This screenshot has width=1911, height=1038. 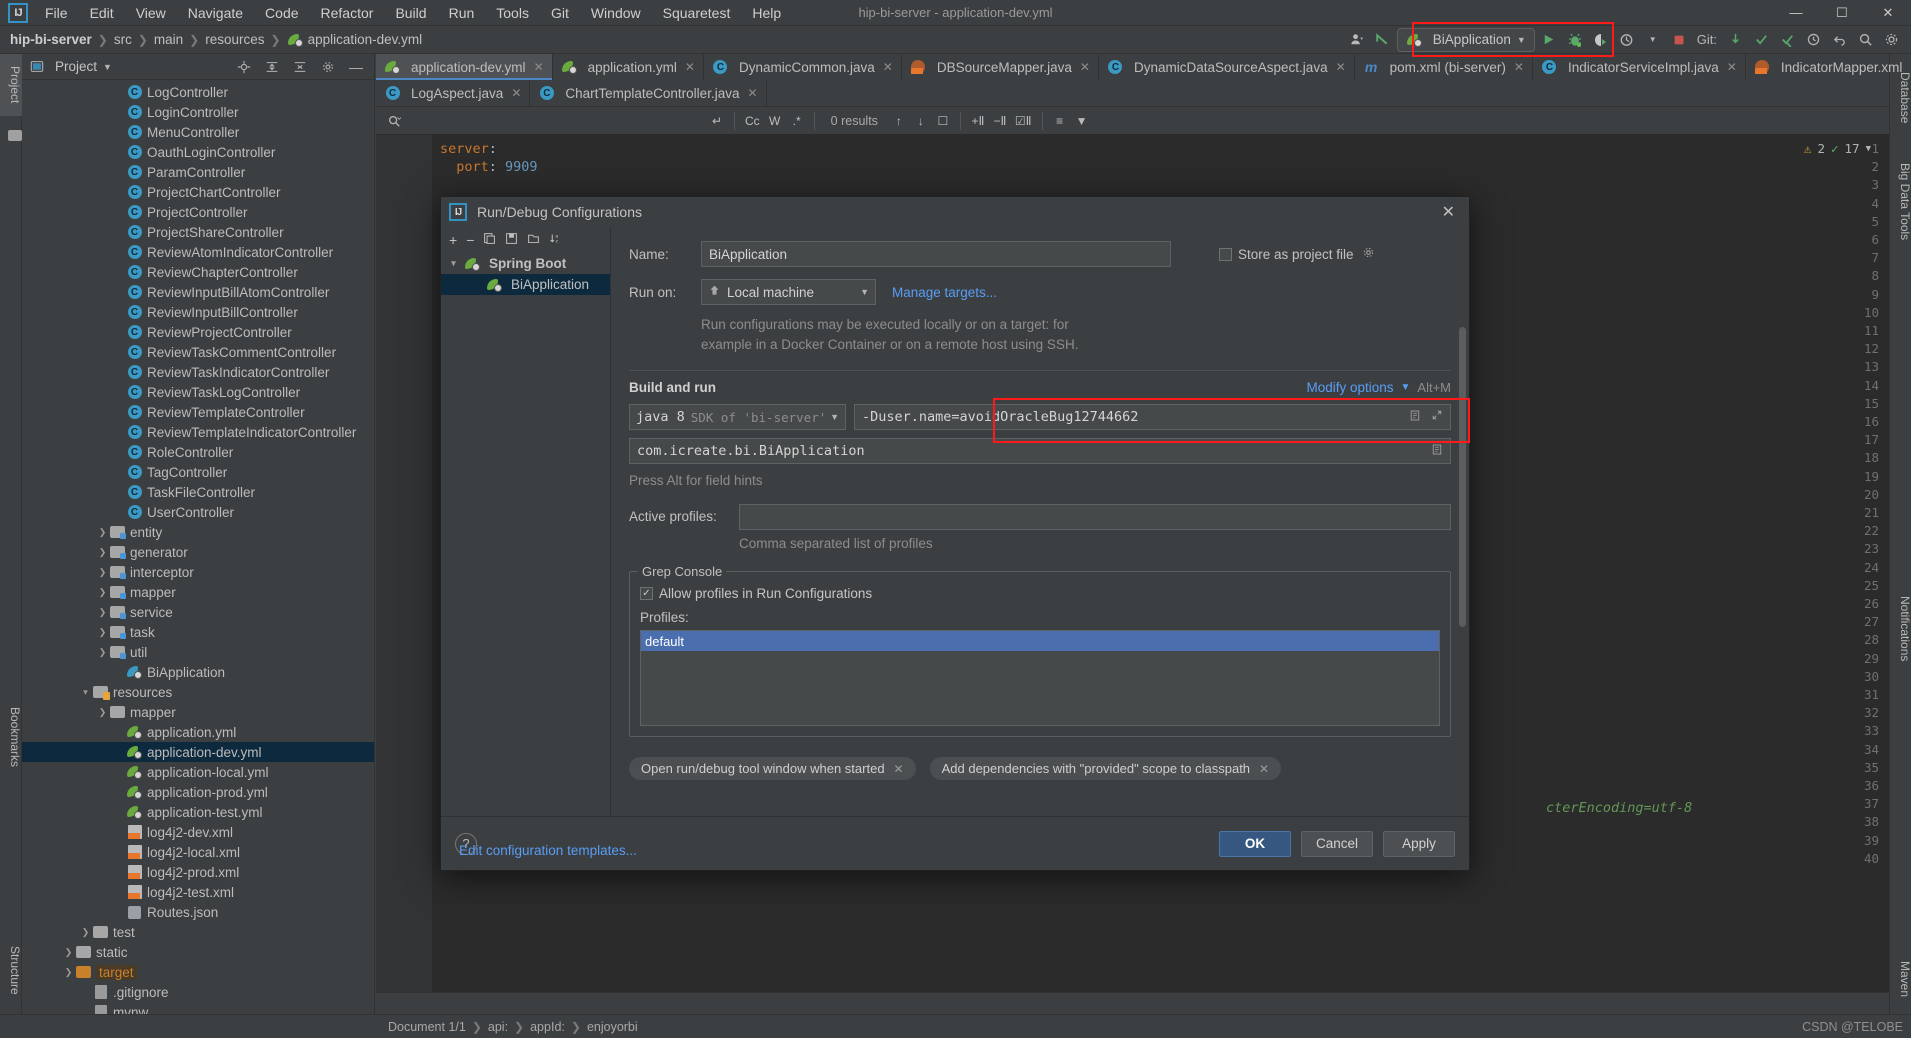 I want to click on profiler-button, so click(x=1627, y=40).